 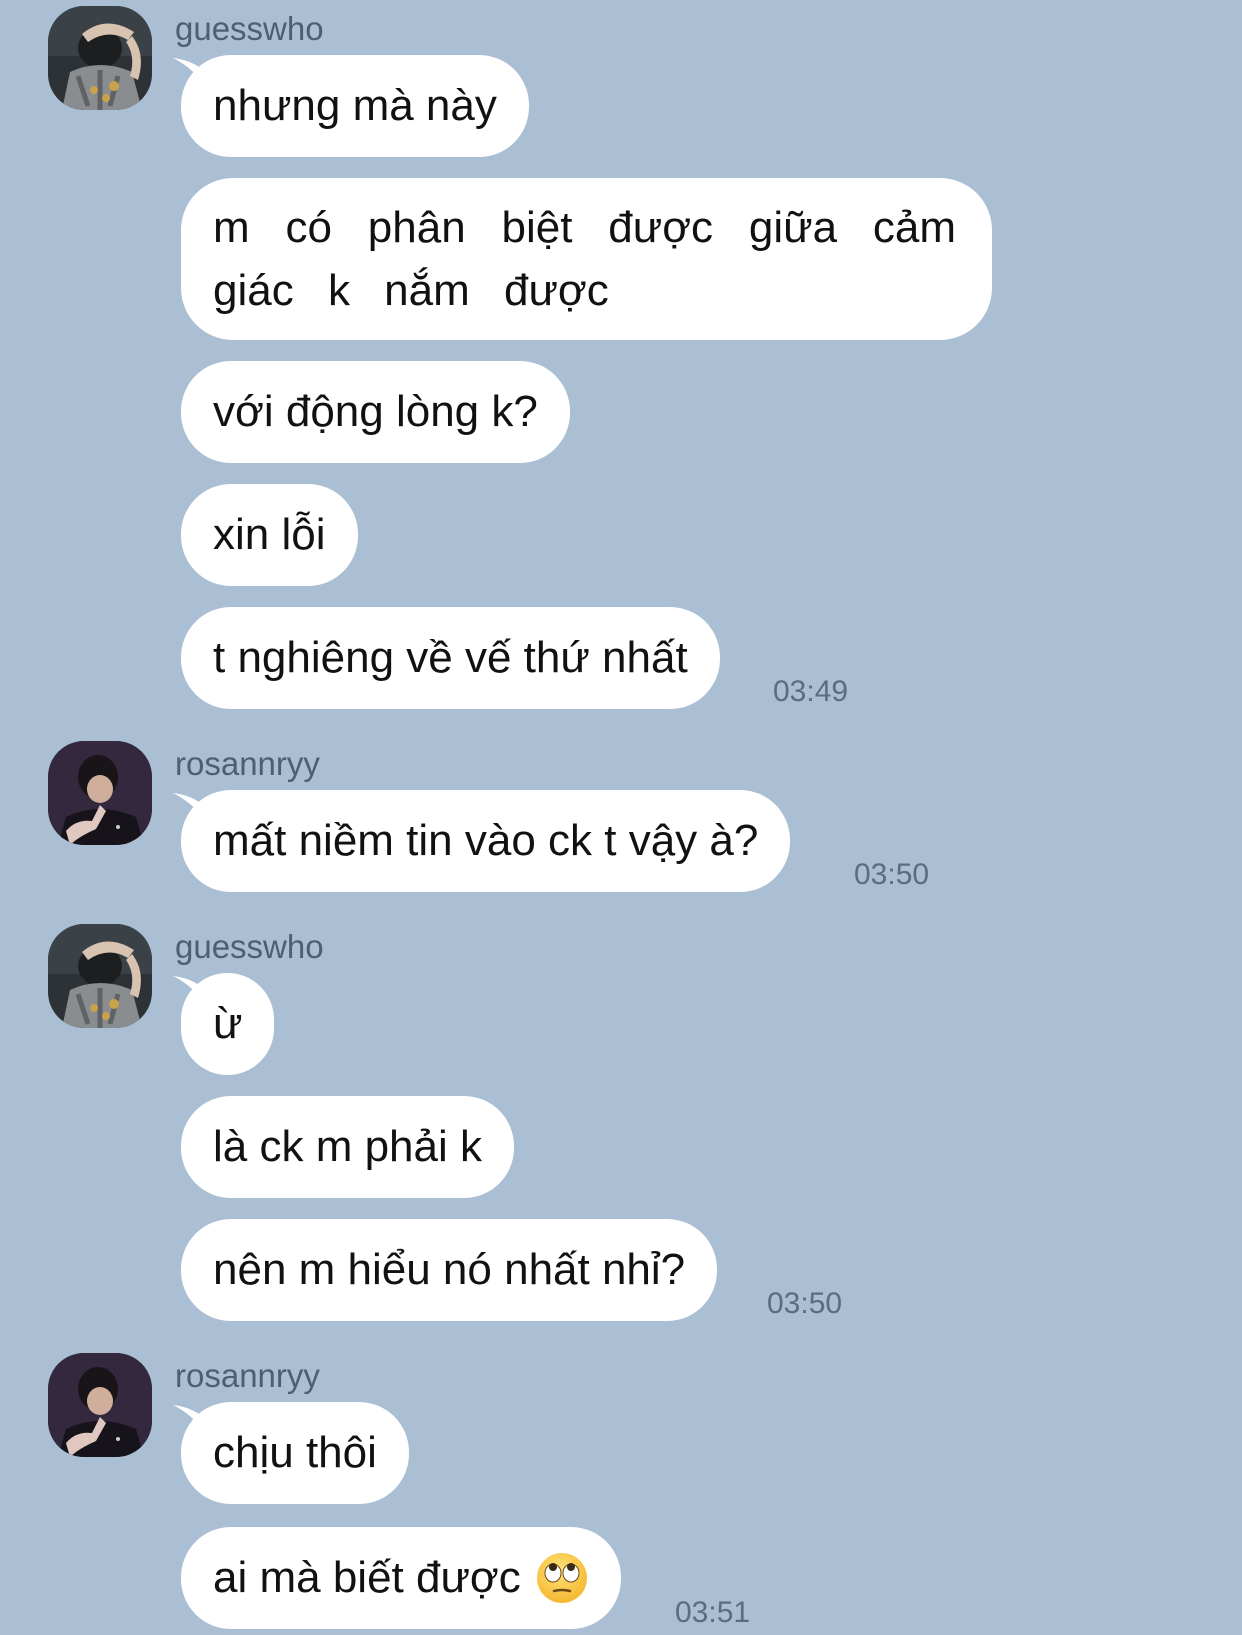 I want to click on message-bubble: nên m hiểu nó nhất nhỉ?, so click(x=449, y=1270).